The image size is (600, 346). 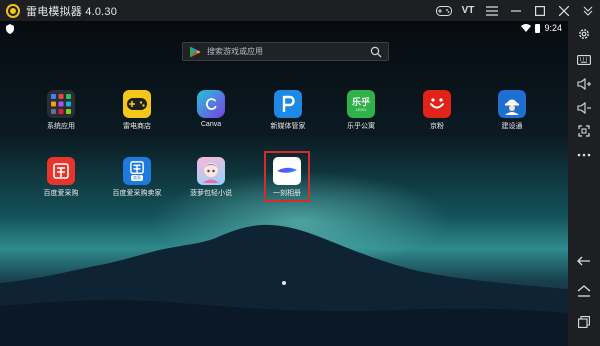 I want to click on app-label: 雷电商店, so click(x=137, y=126).